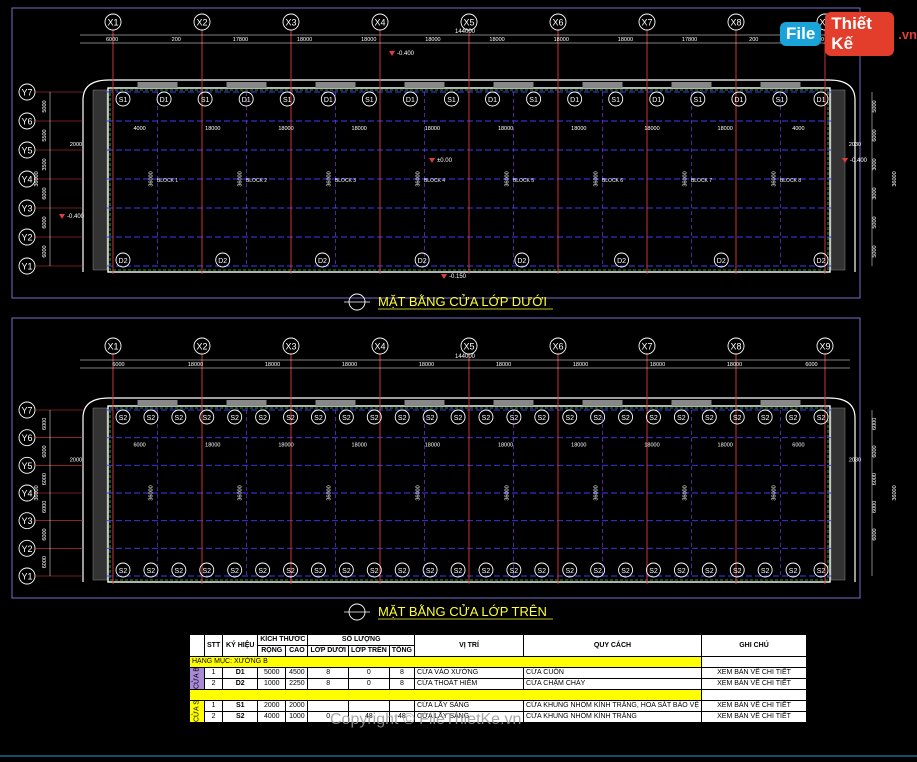 Image resolution: width=917 pixels, height=762 pixels. I want to click on axis-label-x: X3, so click(290, 23).